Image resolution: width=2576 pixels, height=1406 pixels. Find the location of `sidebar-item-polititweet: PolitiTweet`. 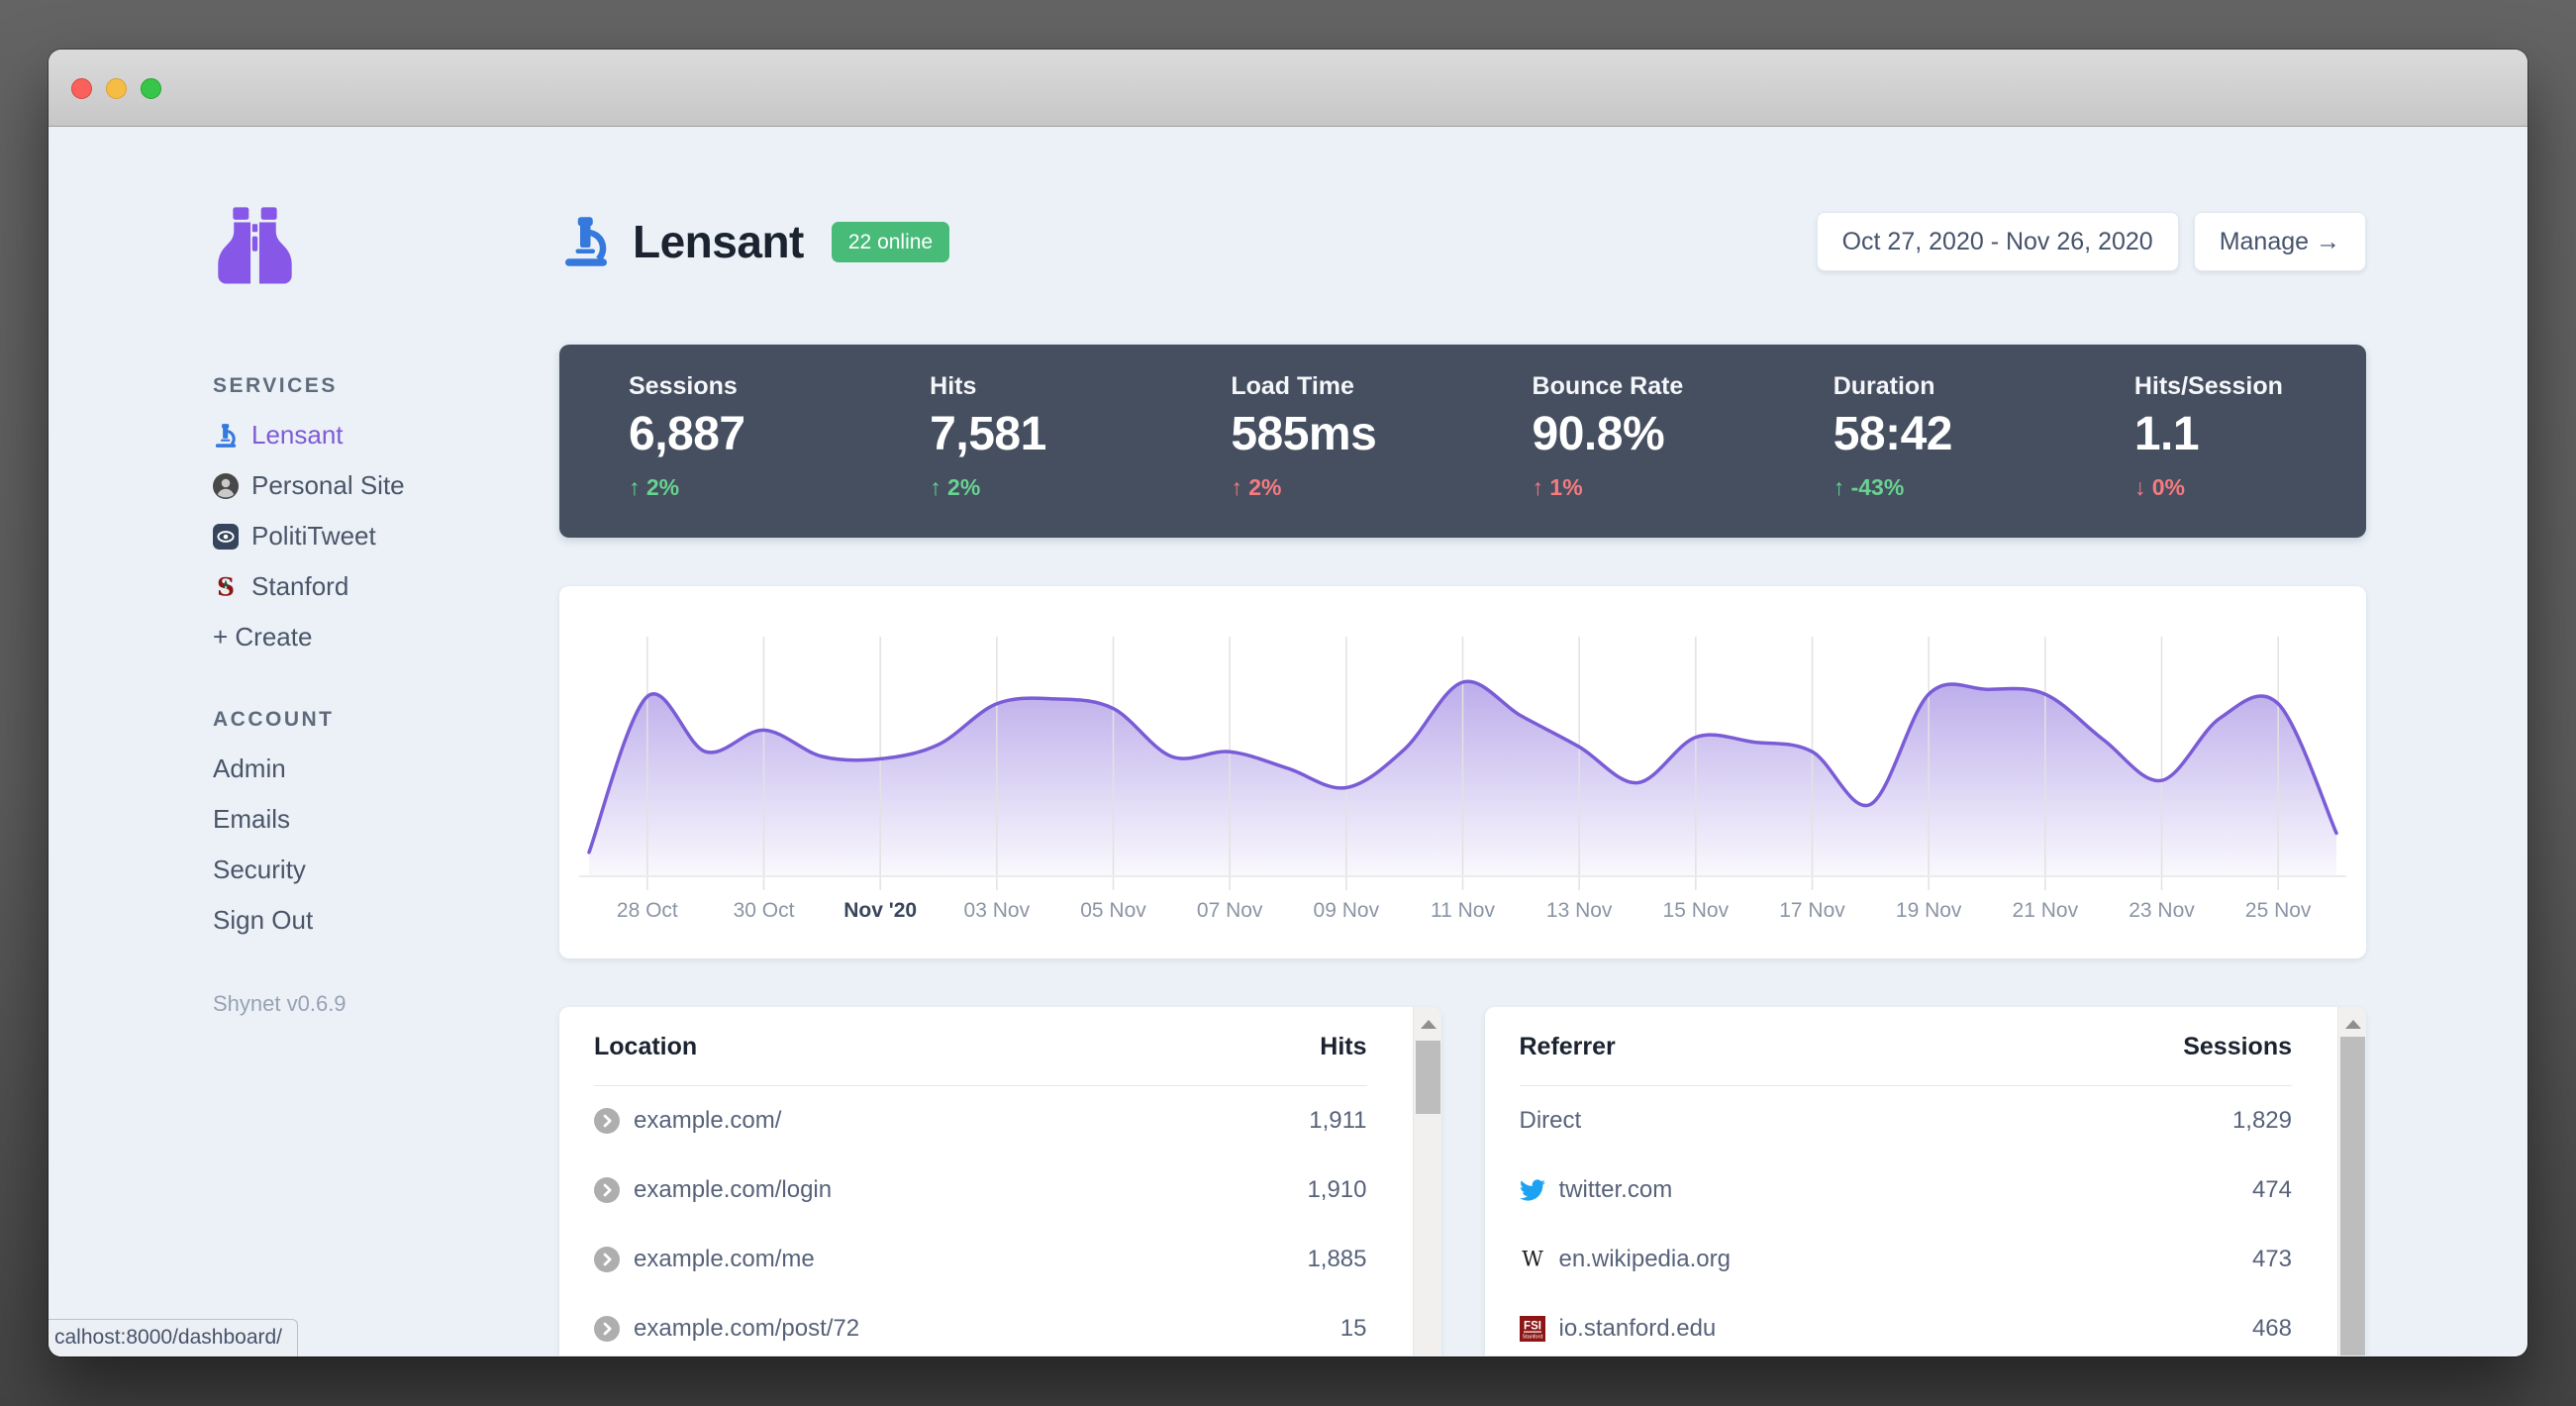

sidebar-item-polititweet: PolitiTweet is located at coordinates (386, 536).